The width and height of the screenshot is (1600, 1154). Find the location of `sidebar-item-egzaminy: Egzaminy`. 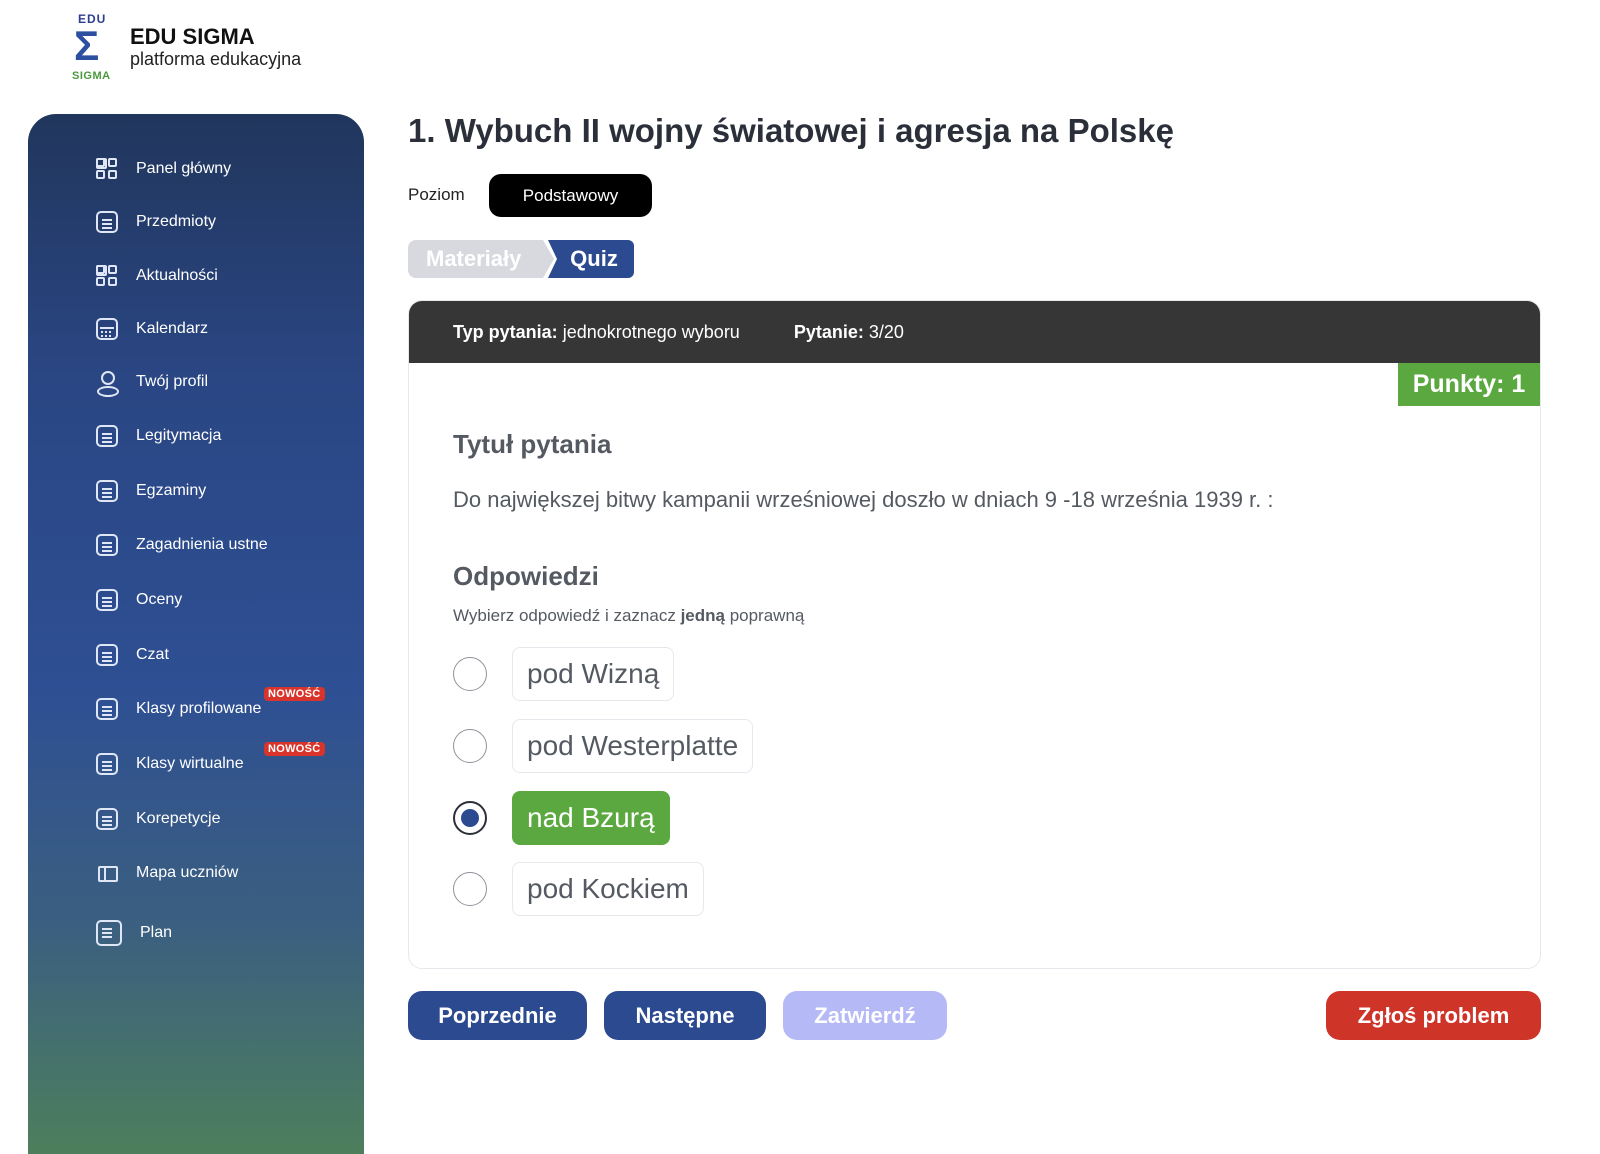

sidebar-item-egzaminy: Egzaminy is located at coordinates (151, 491).